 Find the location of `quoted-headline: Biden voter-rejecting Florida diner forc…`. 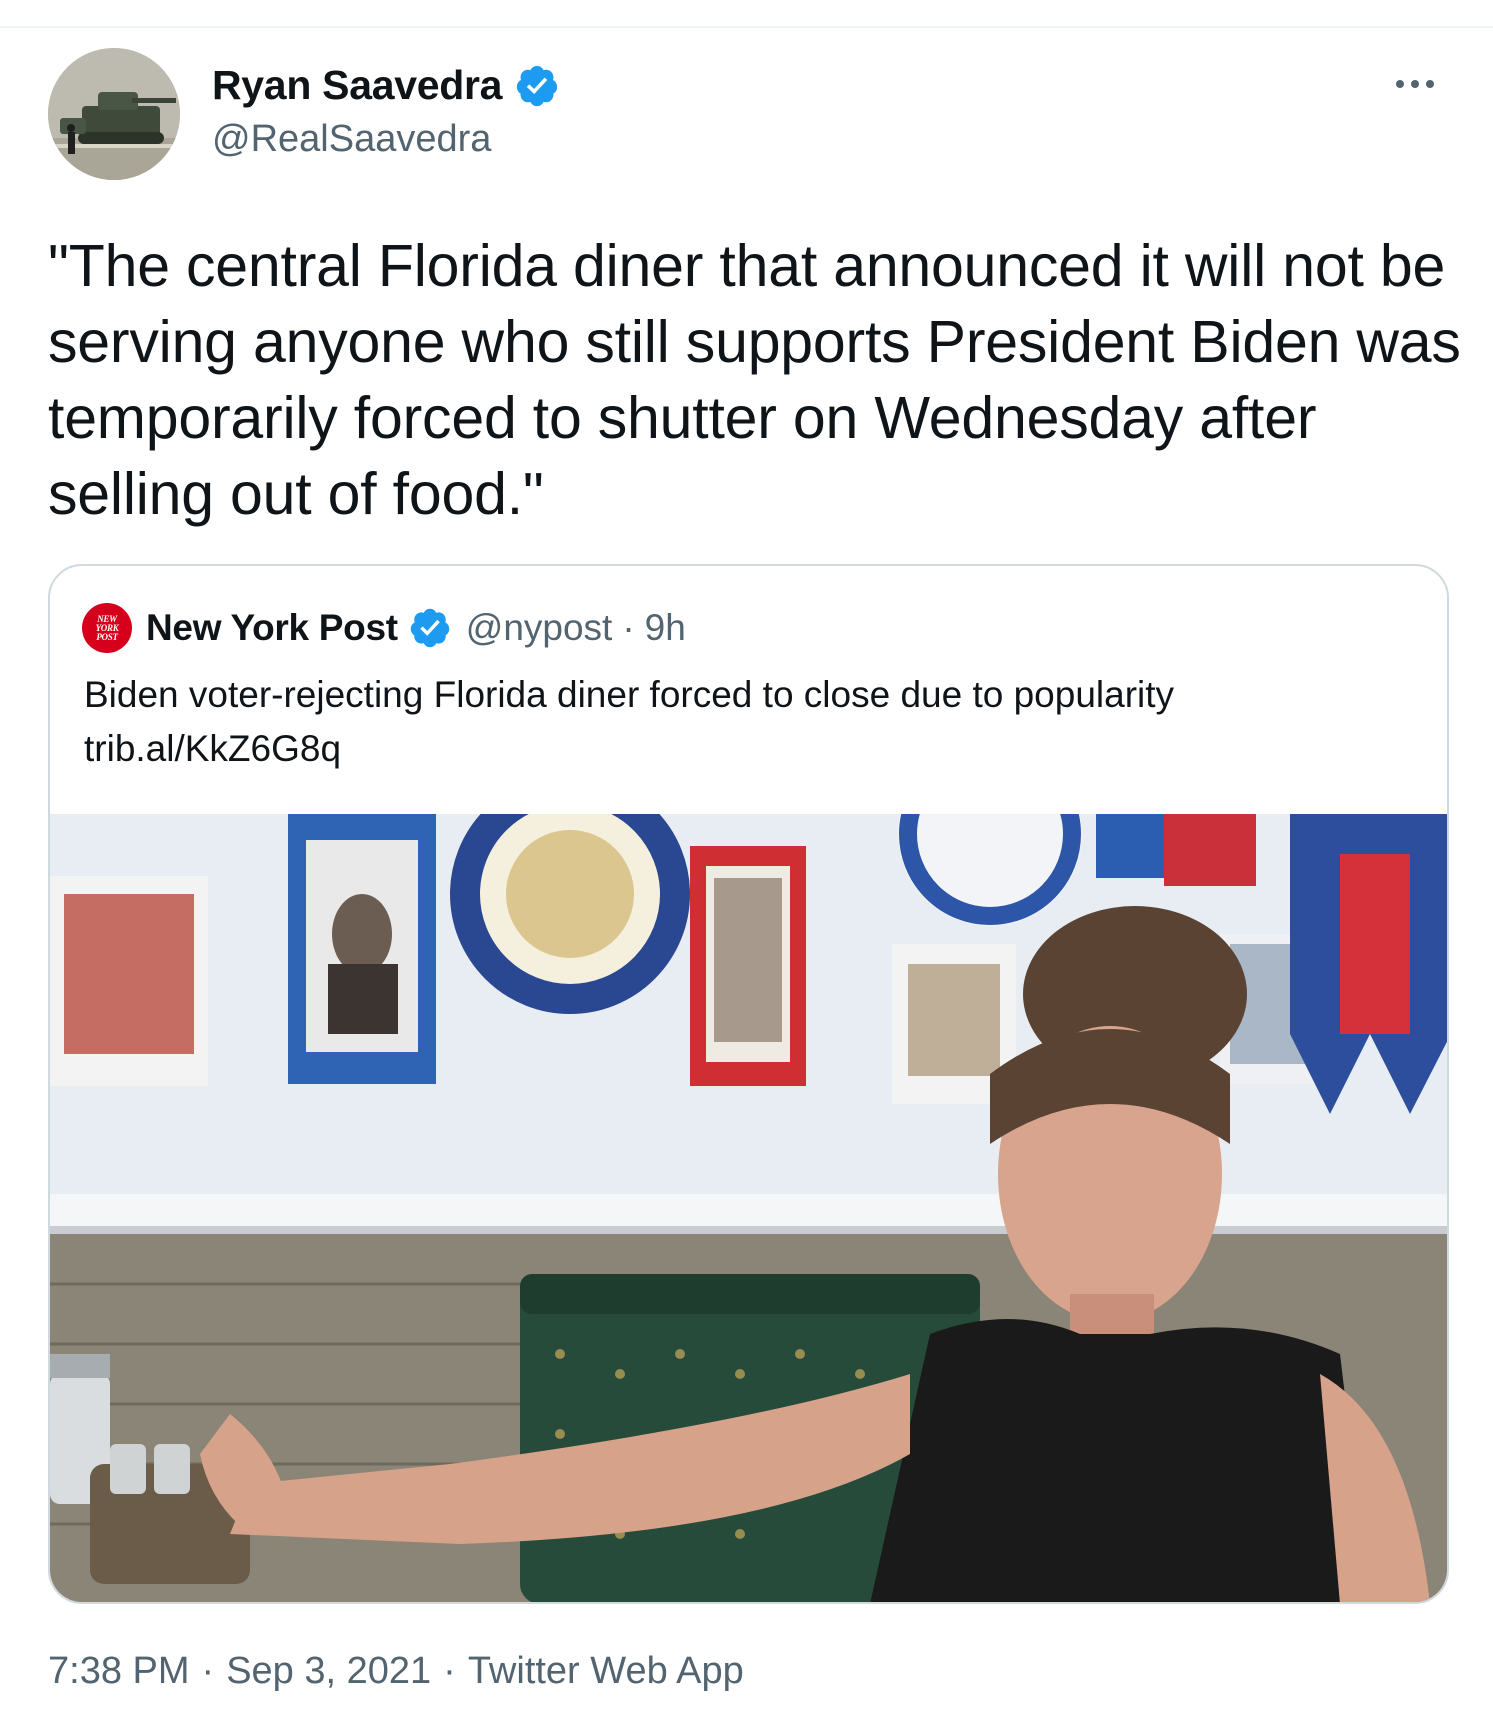

quoted-headline: Biden voter-rejecting Florida diner forc… is located at coordinates (629, 694).